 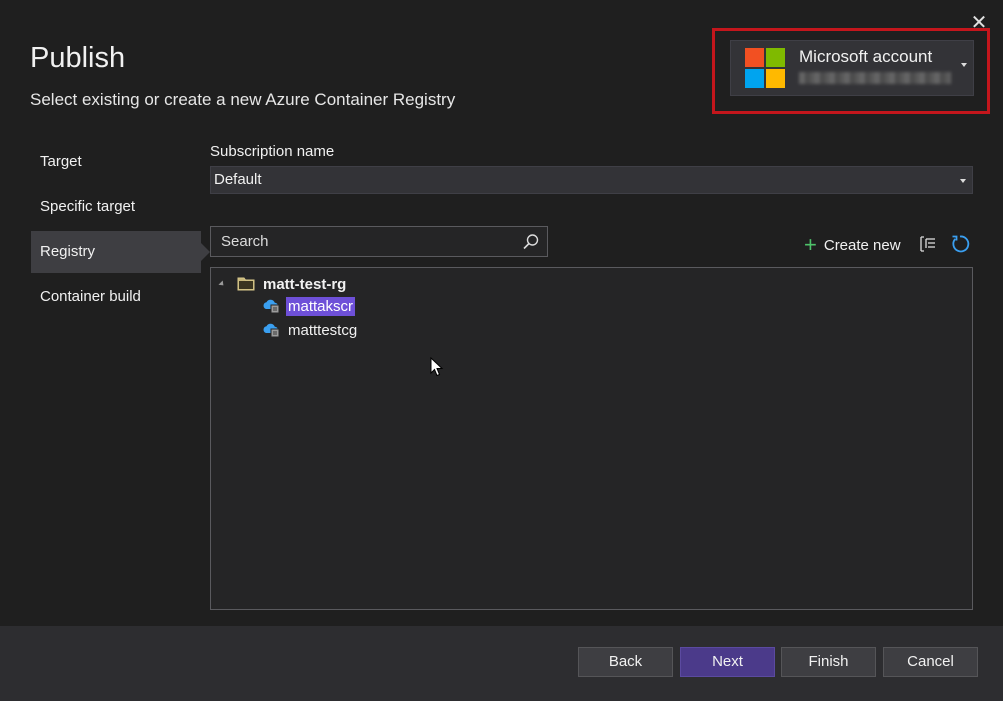 What do you see at coordinates (246, 284) in the screenshot?
I see `folder-icon` at bounding box center [246, 284].